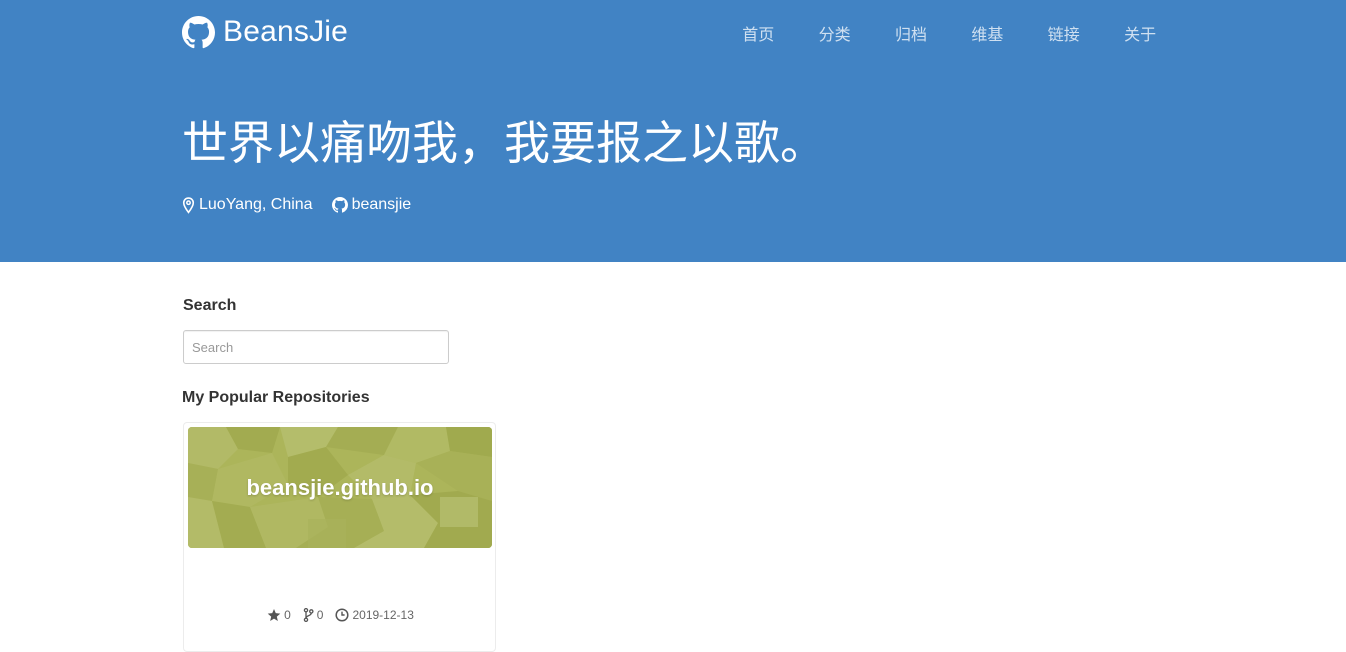 The width and height of the screenshot is (1346, 652). Describe the element at coordinates (1064, 36) in the screenshot. I see `nav-item-links: 链接` at that location.